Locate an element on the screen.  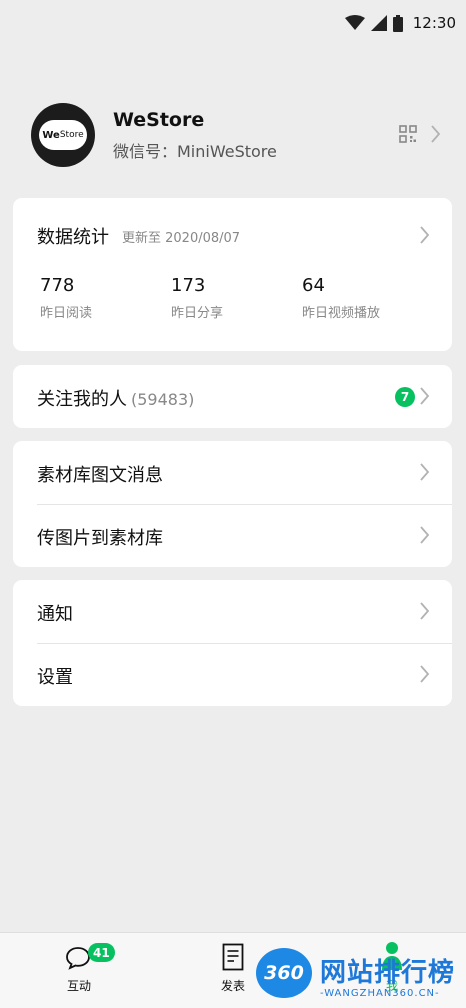
settings-label: 设置 is located at coordinates (55, 677).